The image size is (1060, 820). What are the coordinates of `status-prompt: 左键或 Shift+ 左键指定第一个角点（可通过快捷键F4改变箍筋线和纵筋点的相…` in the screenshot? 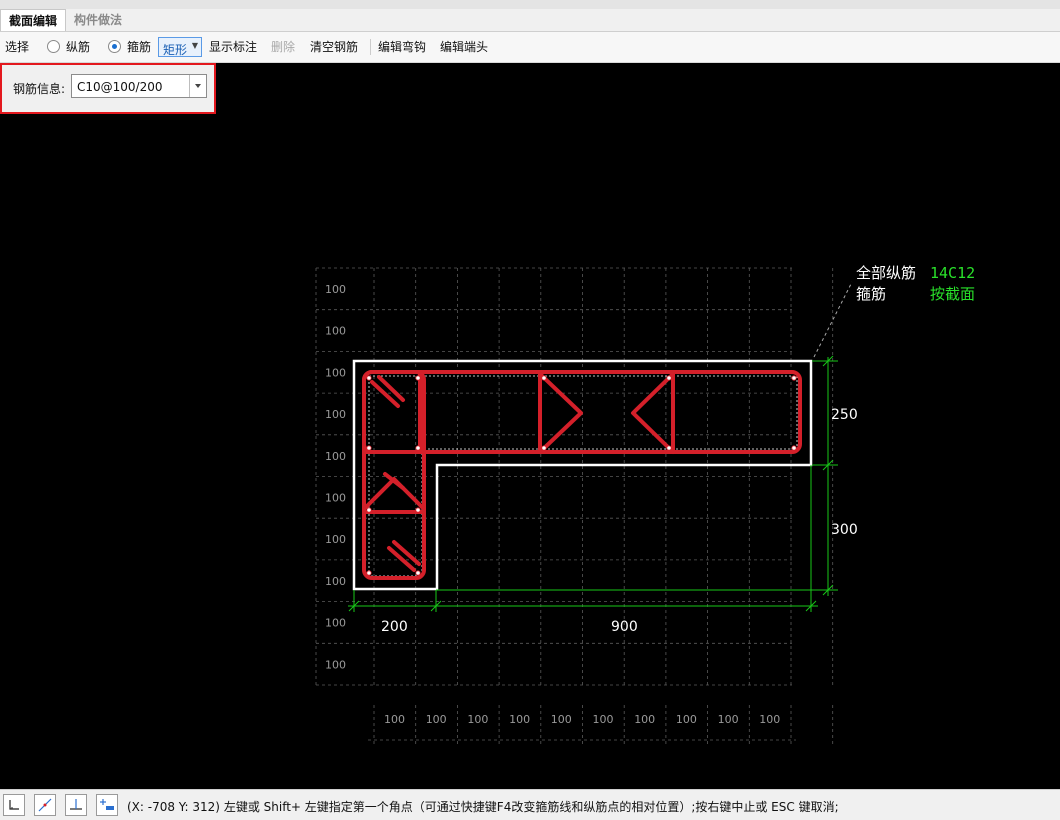 It's located at (531, 807).